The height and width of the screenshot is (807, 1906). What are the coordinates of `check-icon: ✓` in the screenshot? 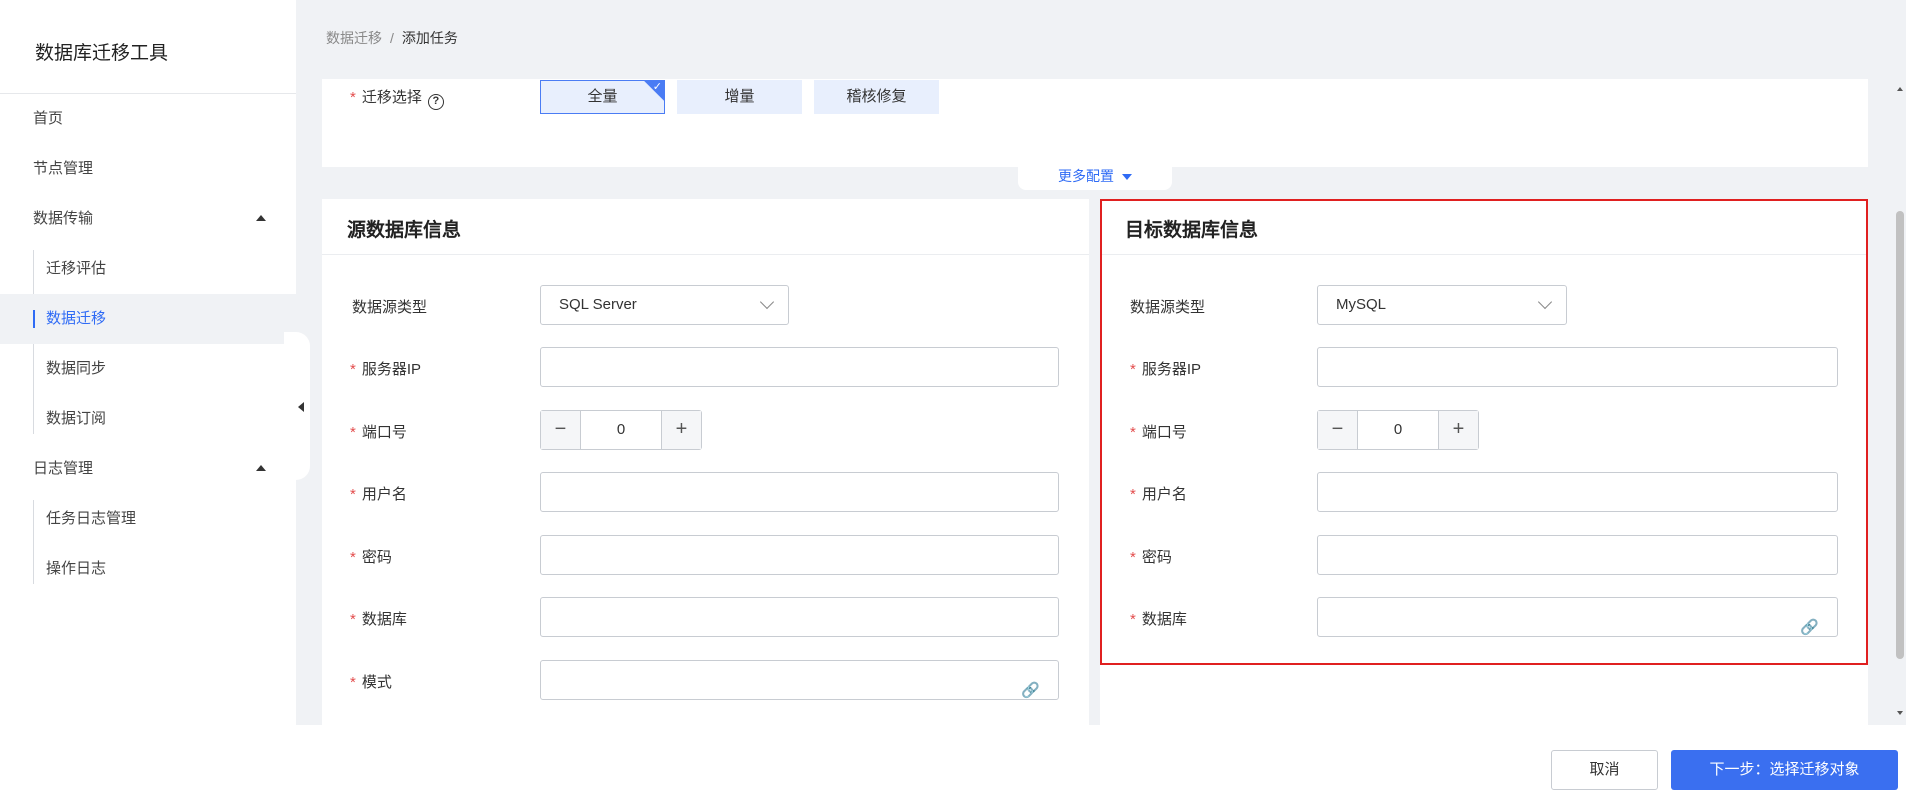 It's located at (657, 87).